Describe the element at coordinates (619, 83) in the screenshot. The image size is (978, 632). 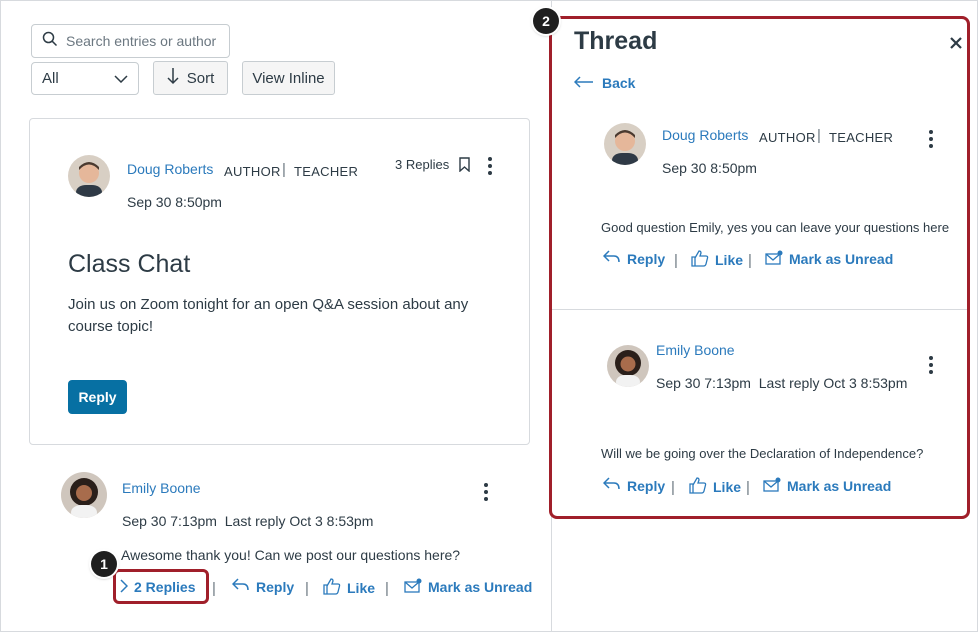
I see `back-label: Back` at that location.